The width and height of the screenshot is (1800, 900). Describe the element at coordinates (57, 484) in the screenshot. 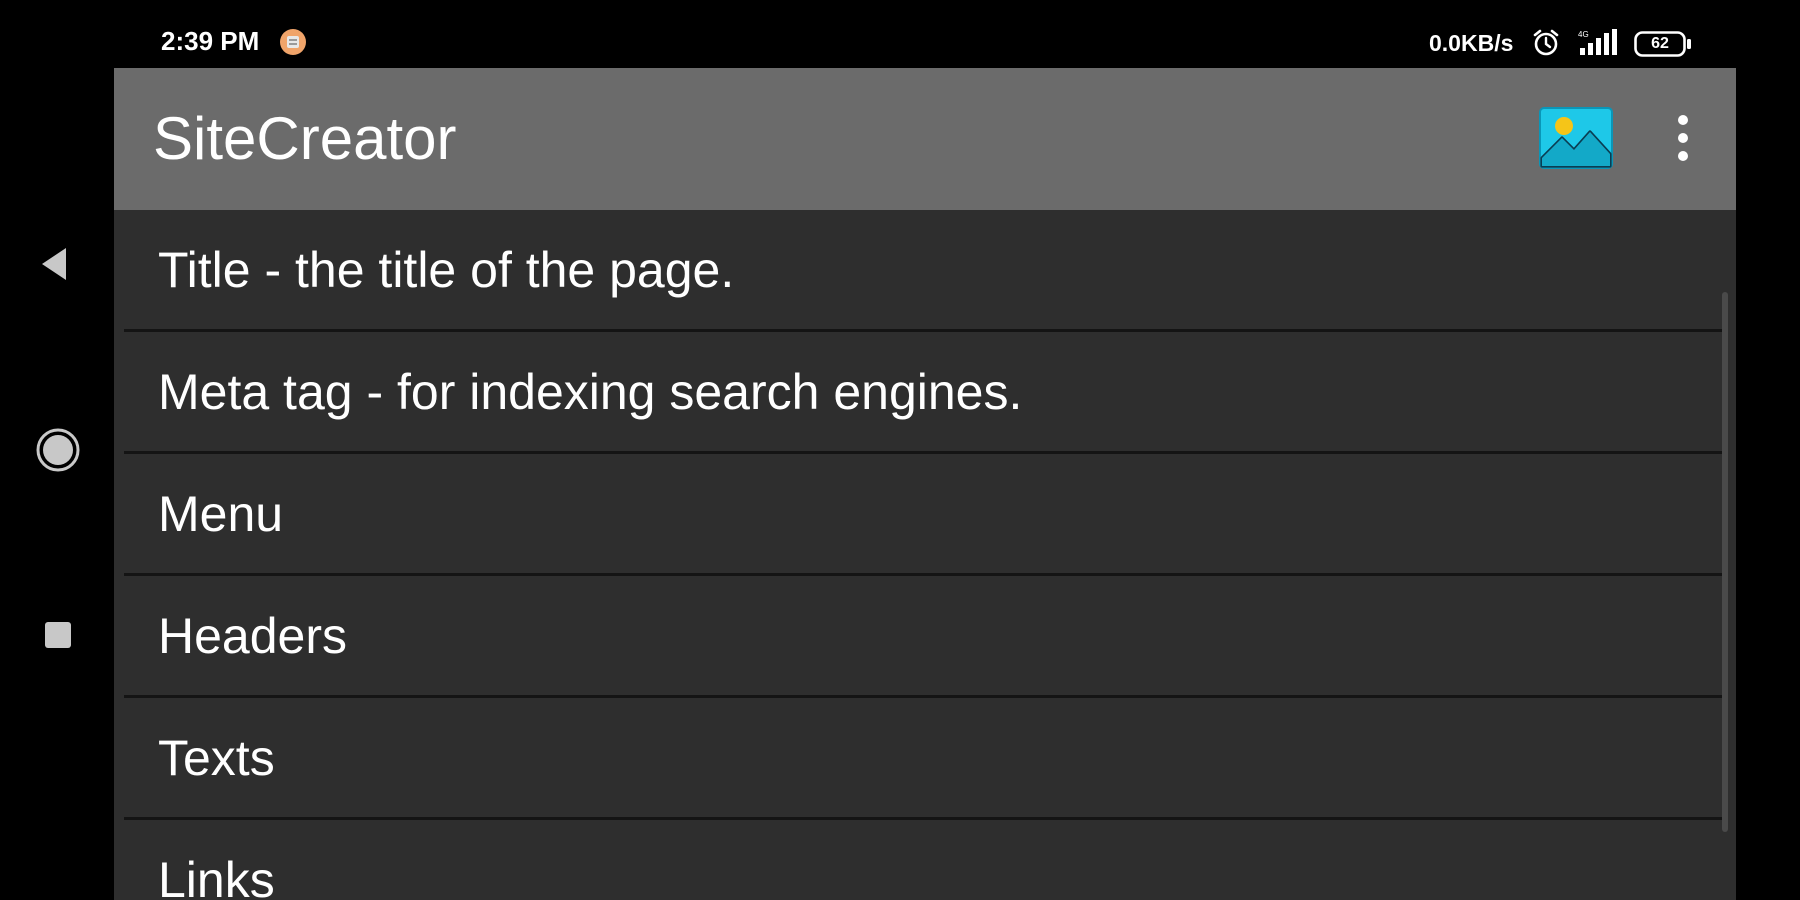

I see `navigation-bar` at that location.